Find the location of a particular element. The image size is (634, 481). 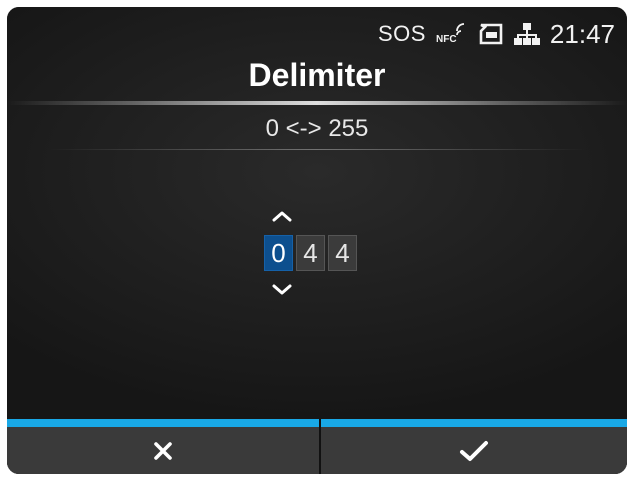

increment-button is located at coordinates (282, 216).